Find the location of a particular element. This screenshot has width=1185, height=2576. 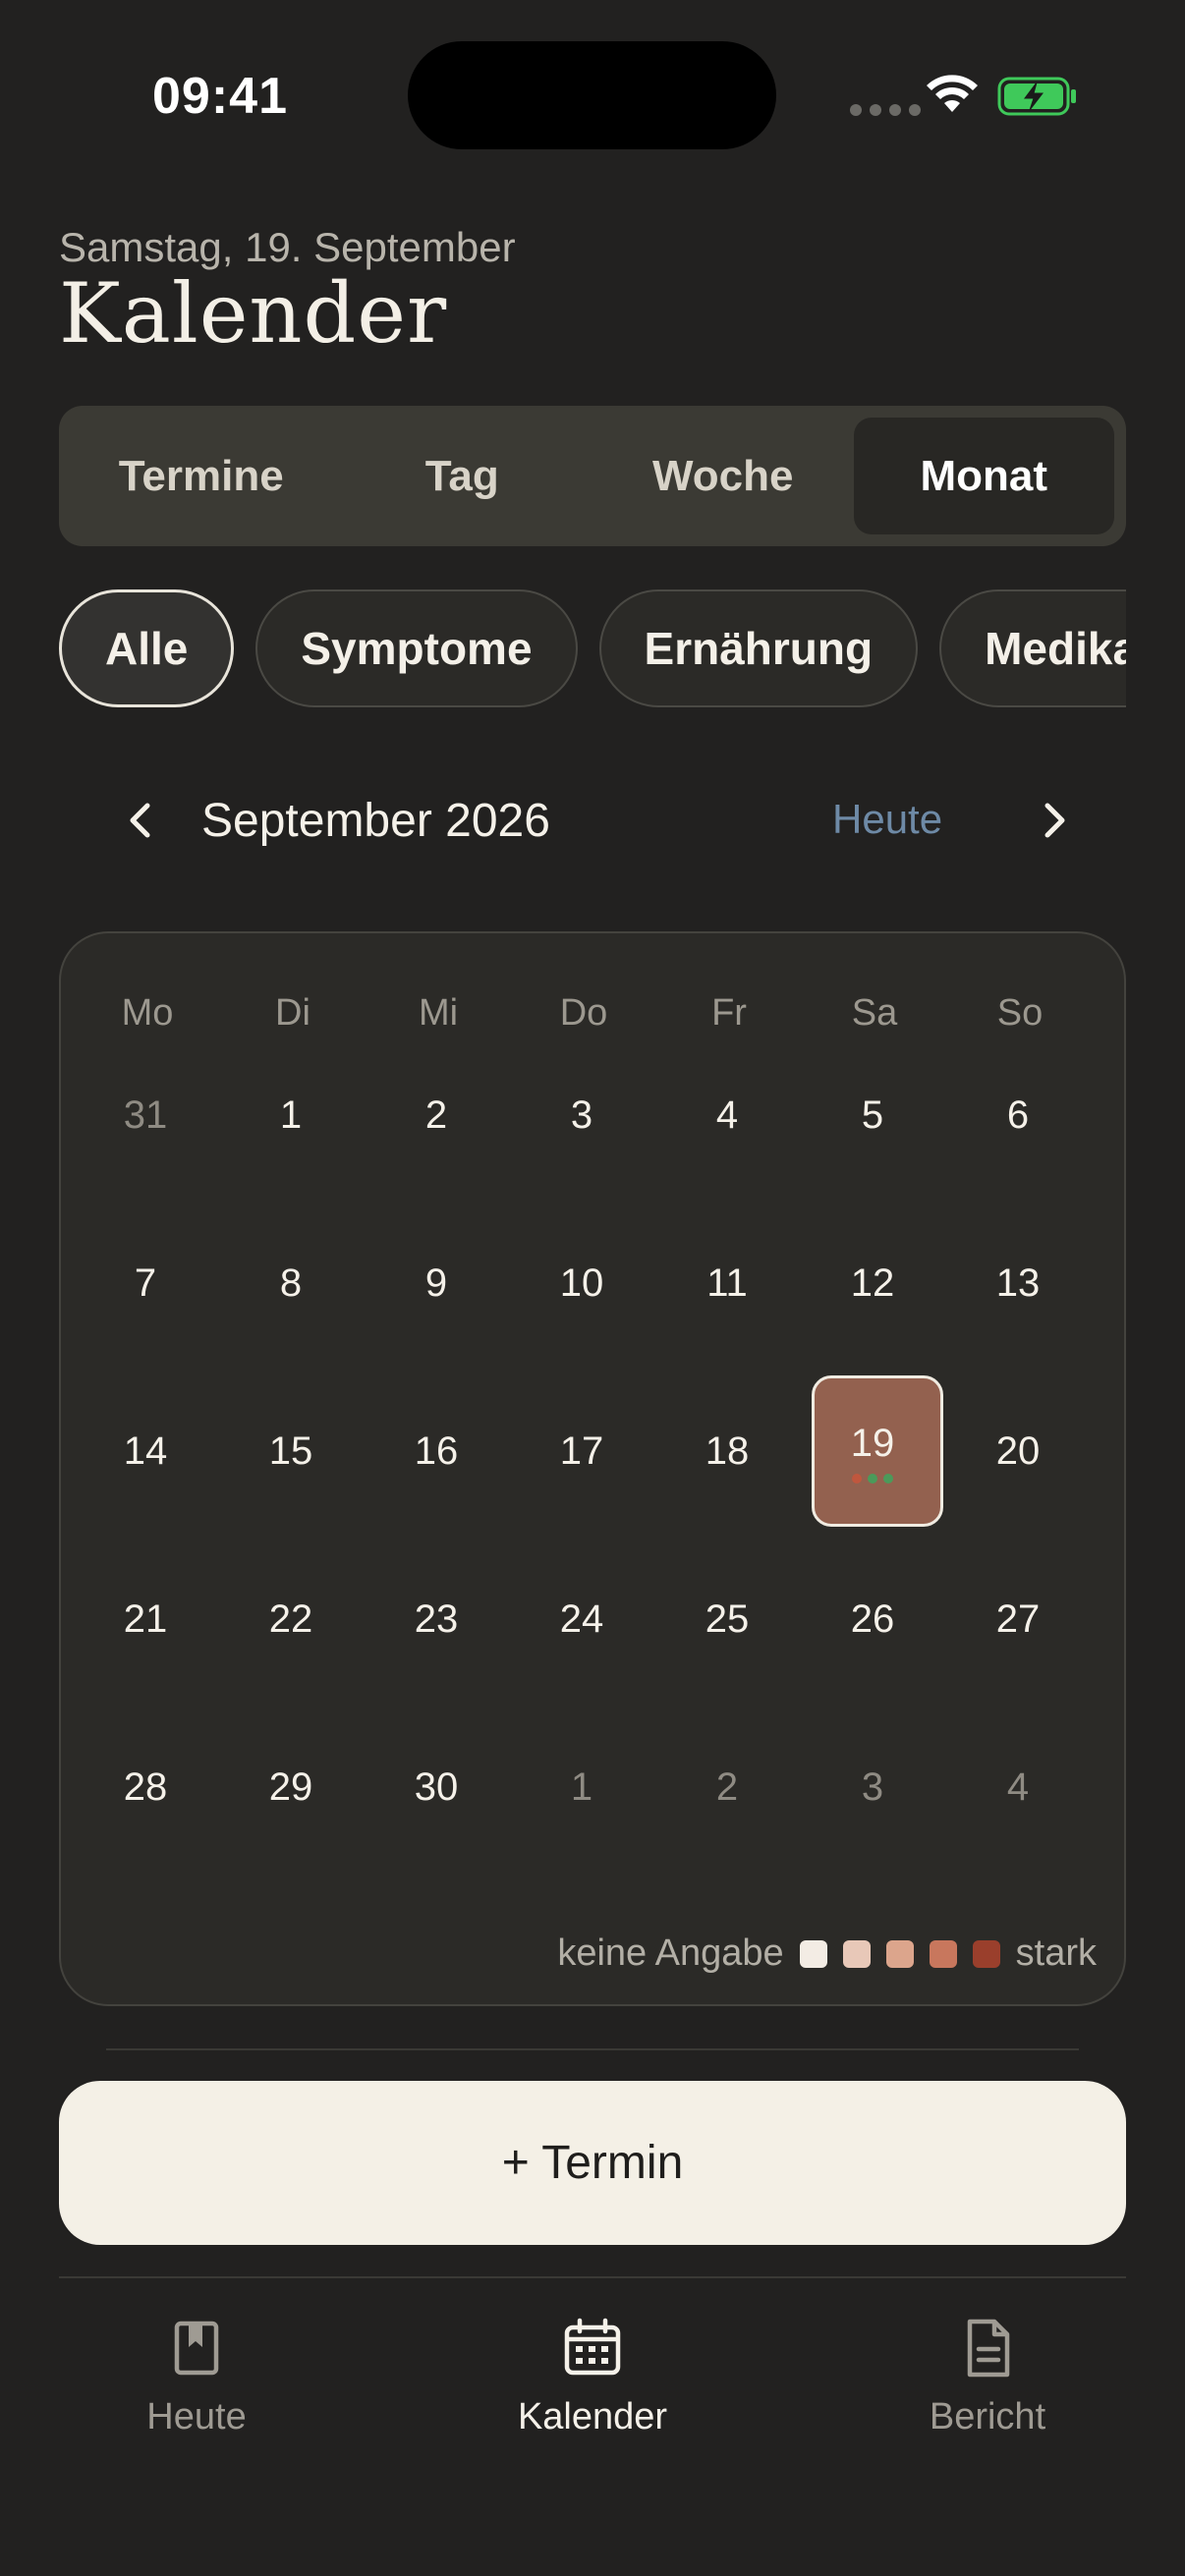

calendar-day: 13 is located at coordinates (1018, 1284).